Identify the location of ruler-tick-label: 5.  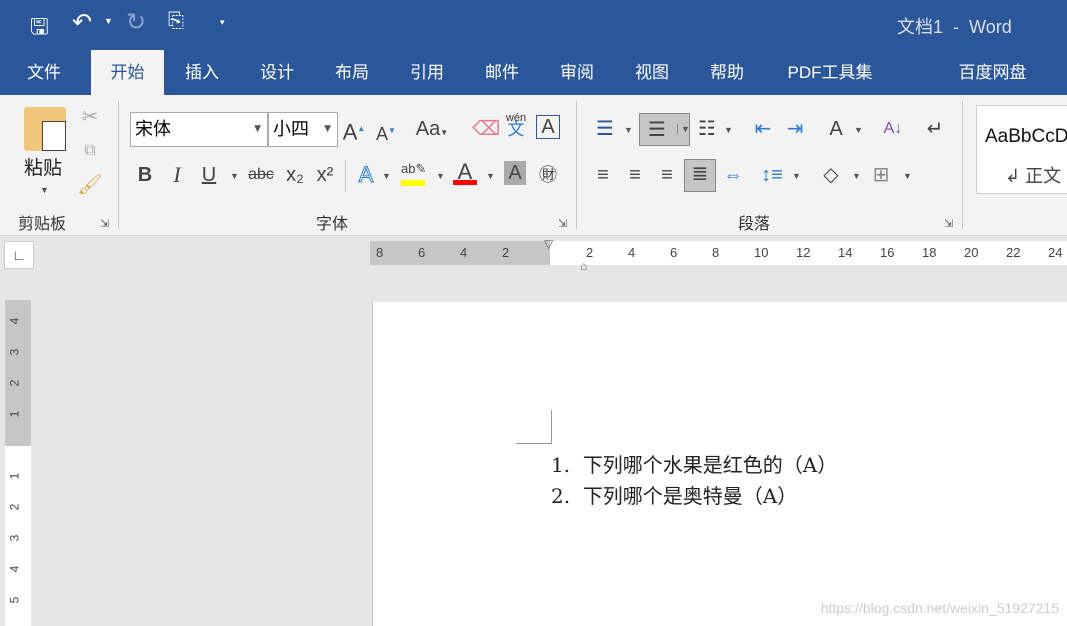
(14, 600).